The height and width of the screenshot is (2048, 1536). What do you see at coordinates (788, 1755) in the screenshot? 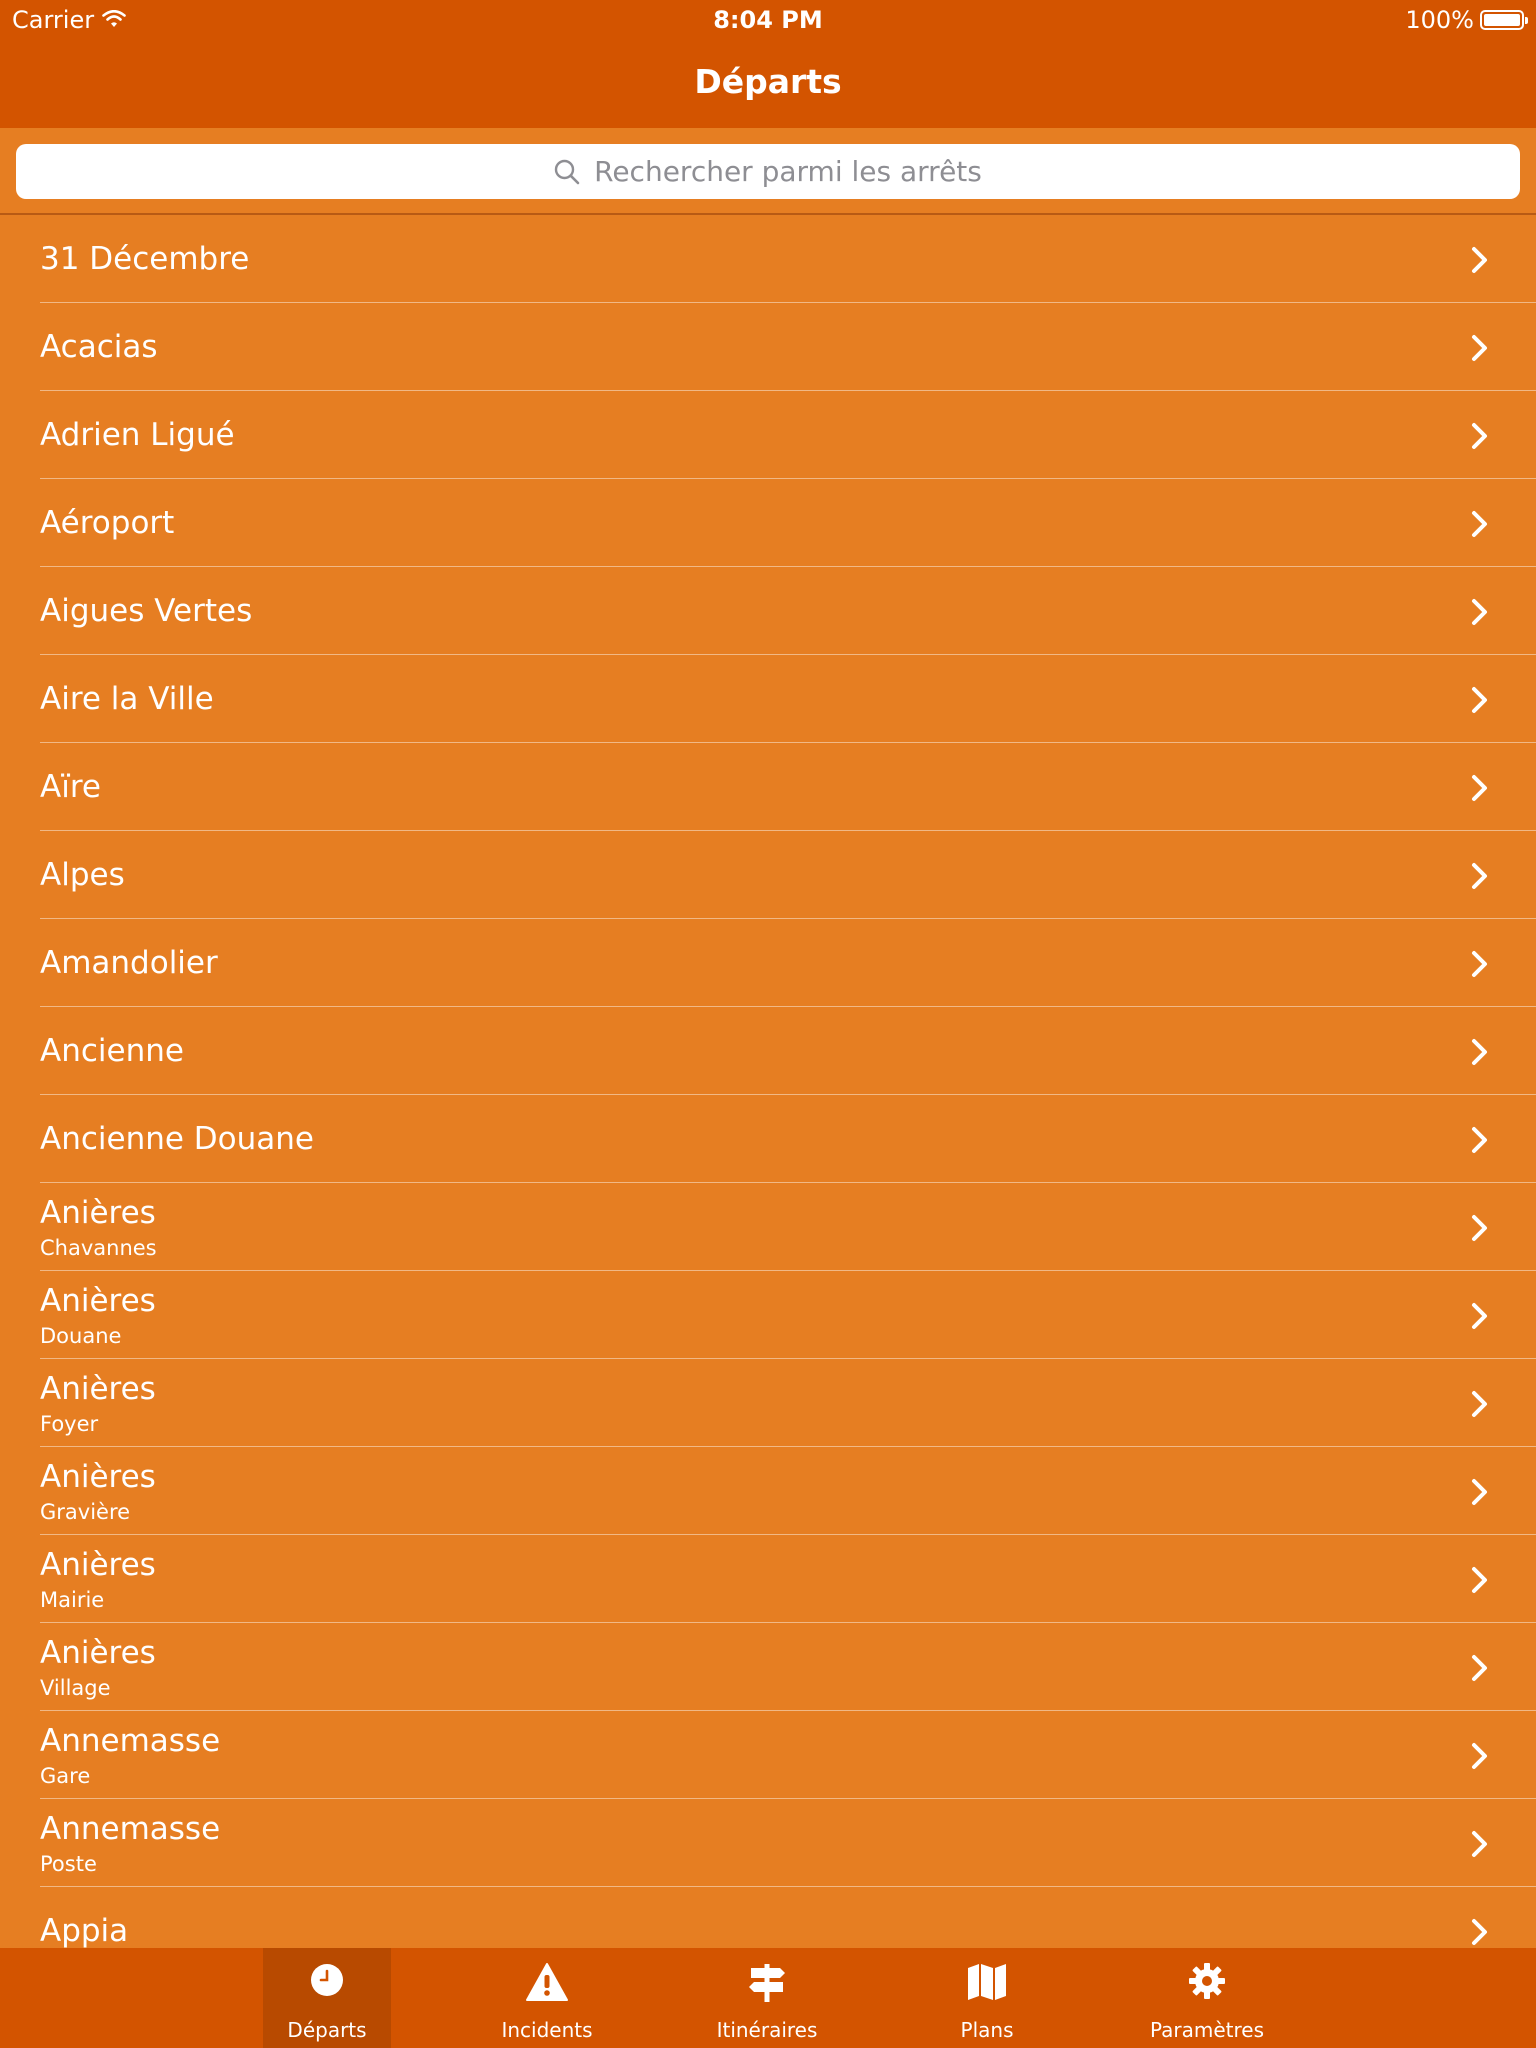
I see `list-item: Annemasse Gare` at bounding box center [788, 1755].